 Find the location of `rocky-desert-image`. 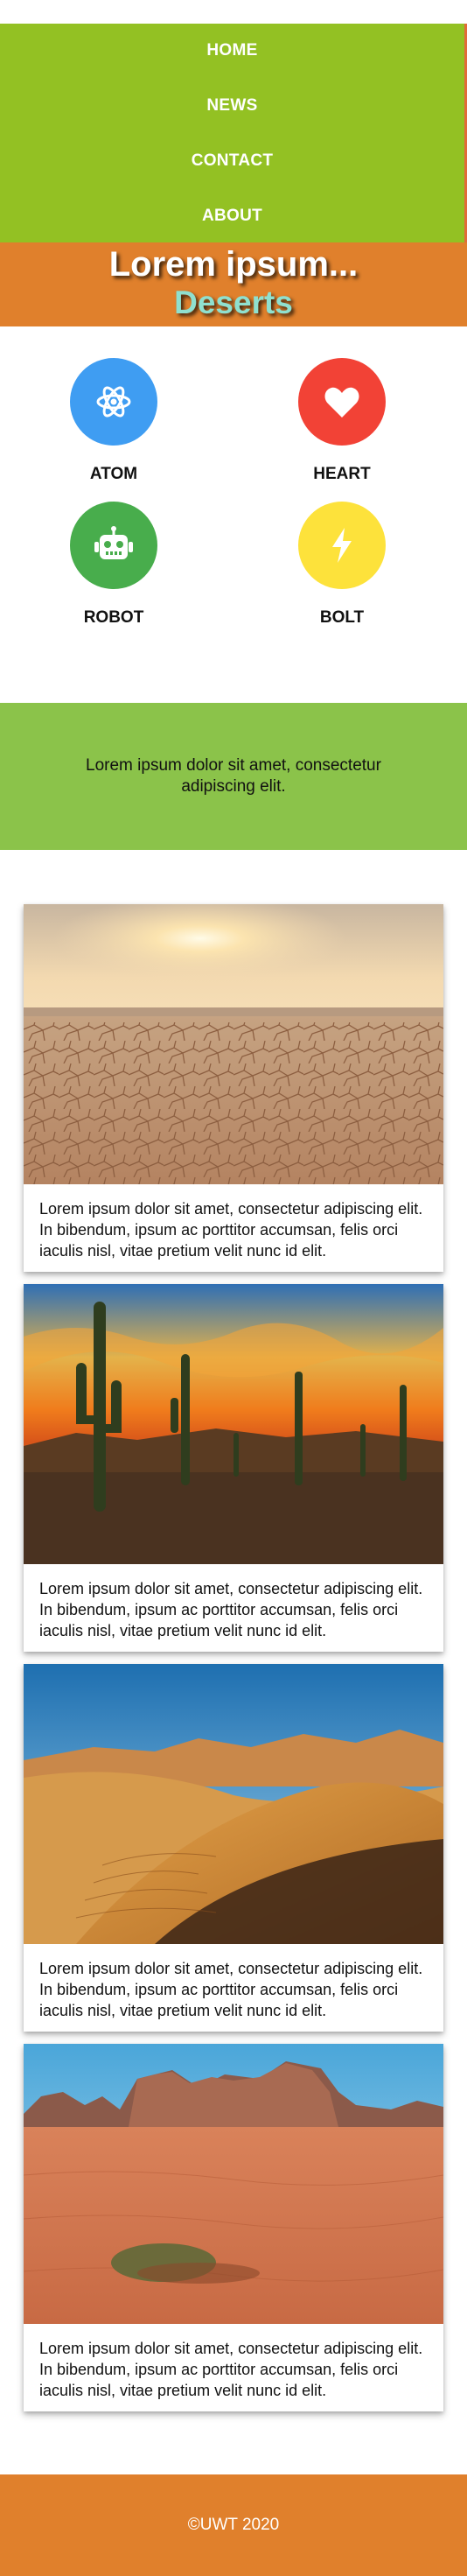

rocky-desert-image is located at coordinates (233, 2184).